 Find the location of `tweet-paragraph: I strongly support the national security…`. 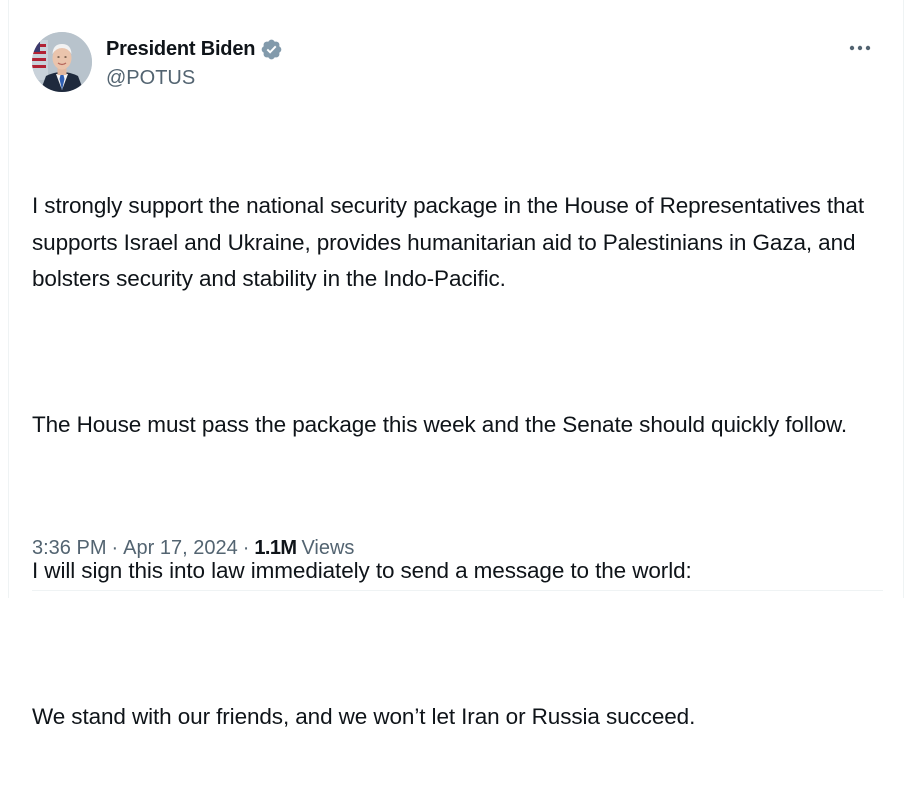

tweet-paragraph: I strongly support the national security… is located at coordinates (451, 242).